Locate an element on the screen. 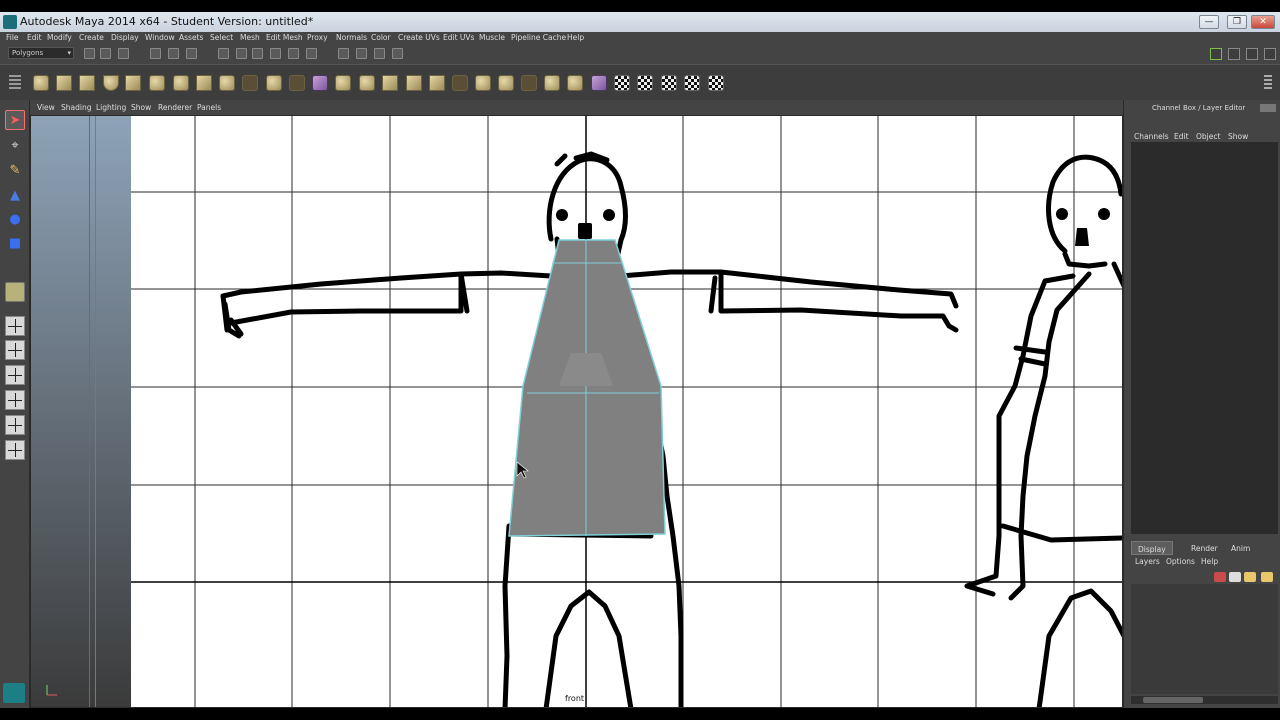  menu-edit-uvs: Edit UVs is located at coordinates (458, 37).